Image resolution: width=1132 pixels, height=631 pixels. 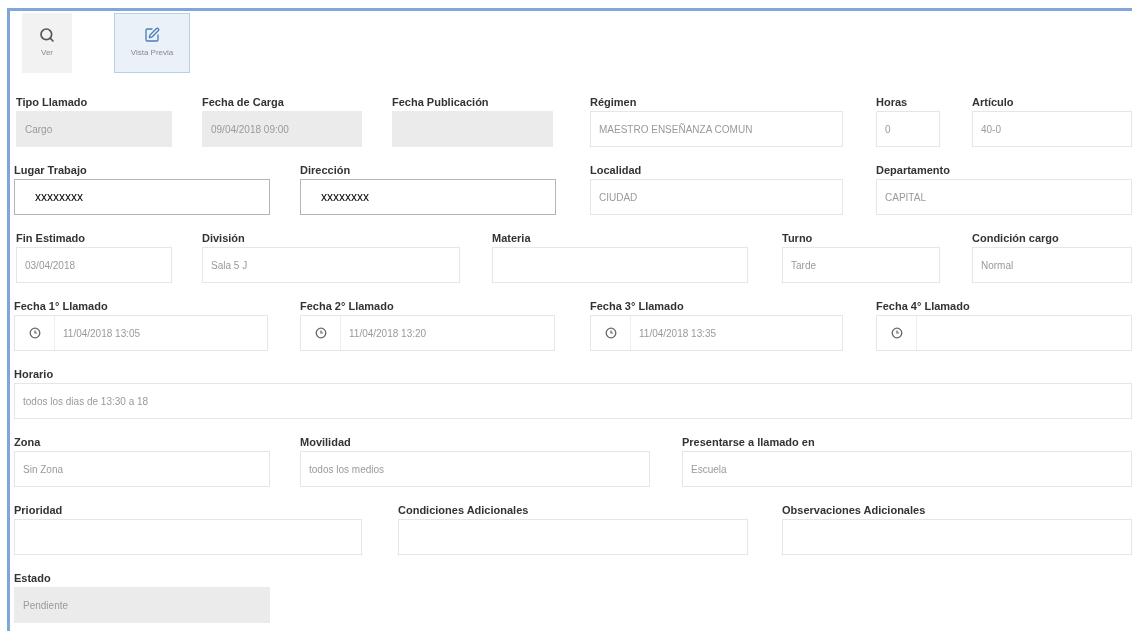 I want to click on input-field: todos los dias de 13:30 a 18, so click(x=573, y=401).